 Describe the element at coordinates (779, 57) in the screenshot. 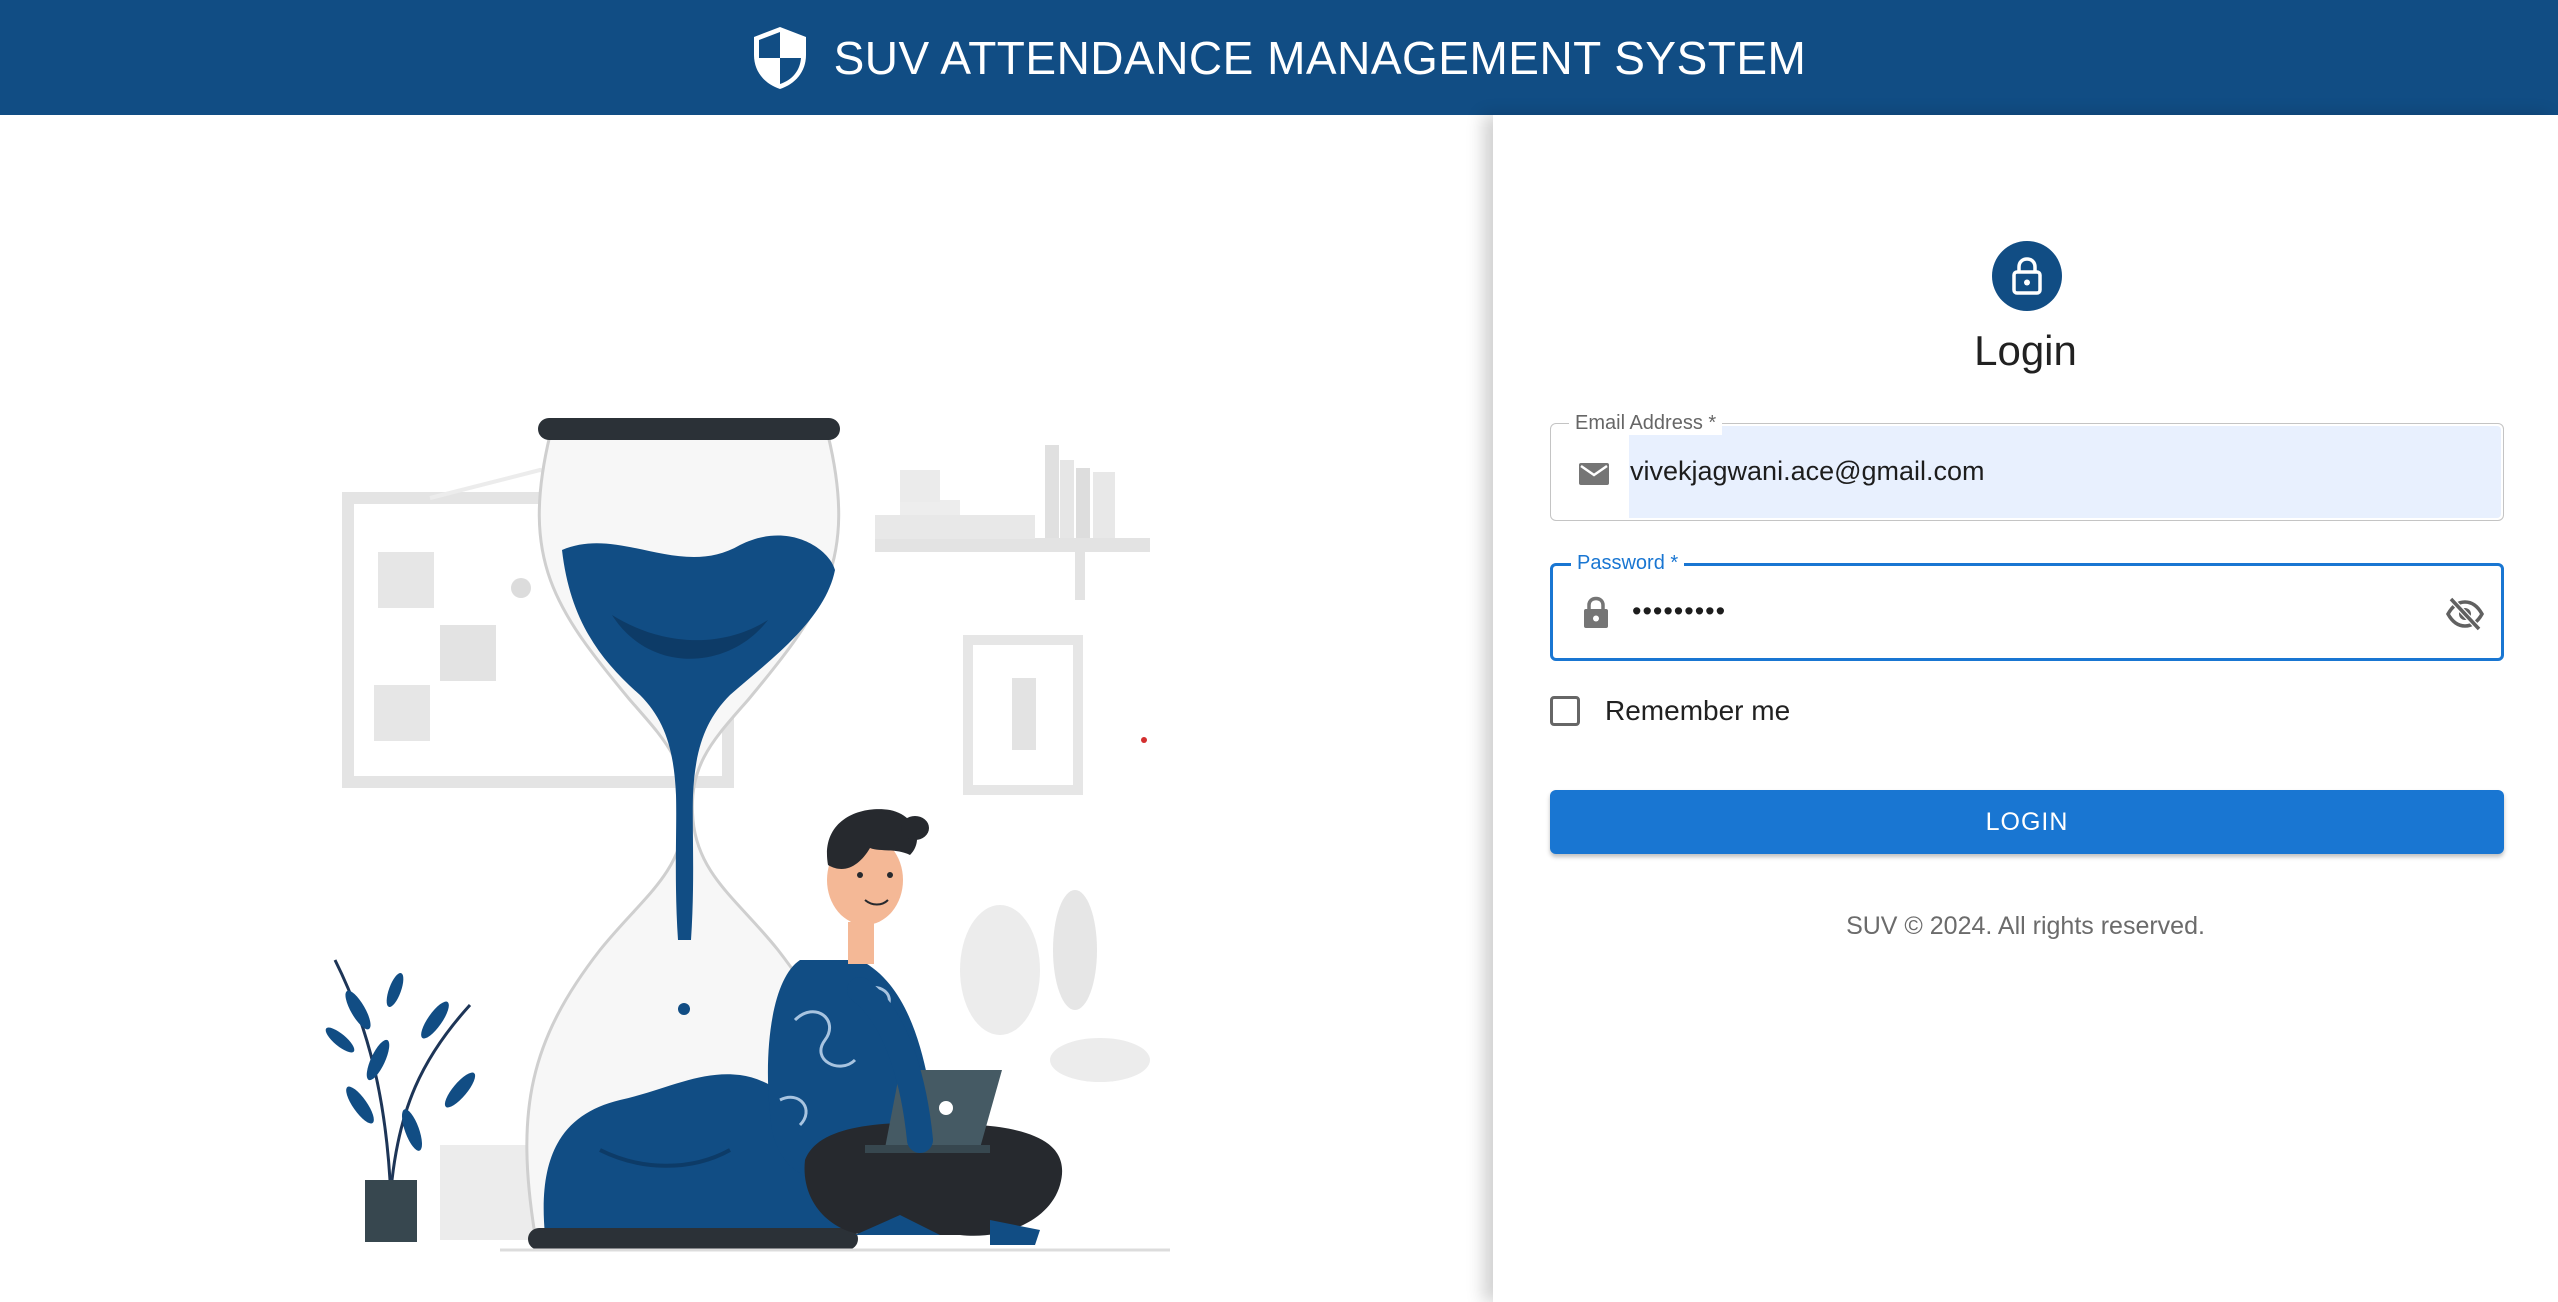

I see `shield-icon` at that location.